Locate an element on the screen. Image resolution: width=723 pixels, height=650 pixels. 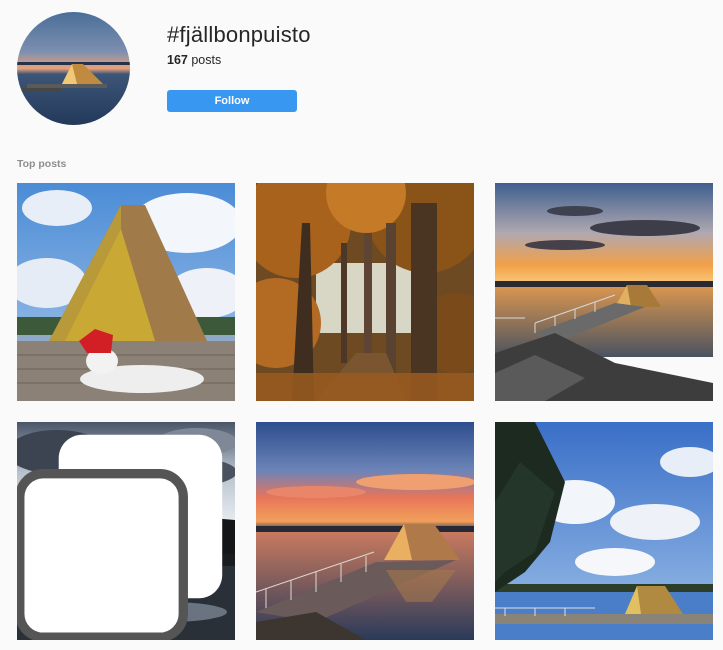
top-posts-heading: Top posts is located at coordinates (42, 164).